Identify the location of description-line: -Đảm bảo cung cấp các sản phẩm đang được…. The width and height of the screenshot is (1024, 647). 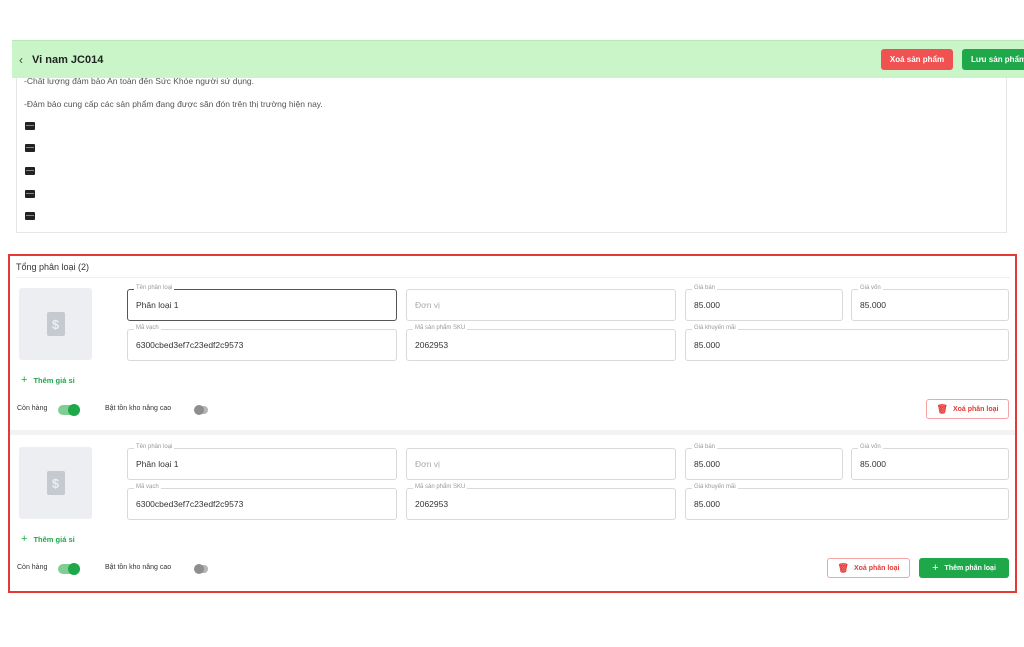
(173, 104).